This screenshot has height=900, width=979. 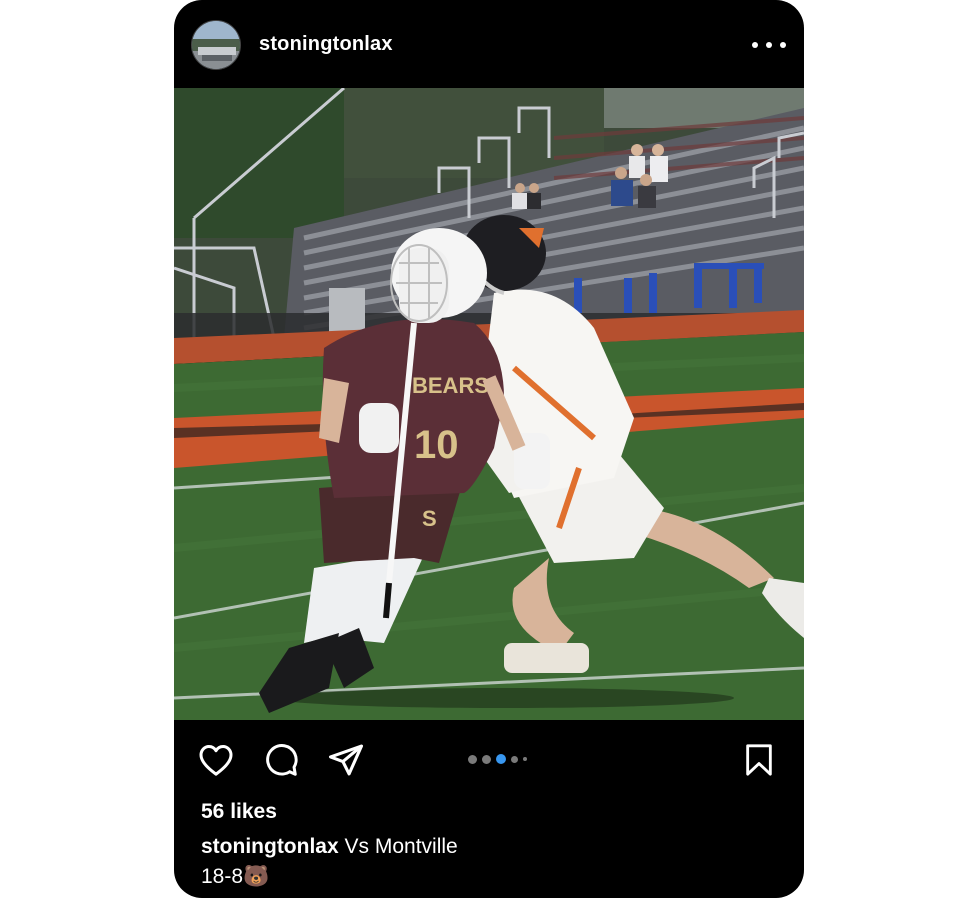 What do you see at coordinates (450, 385) in the screenshot?
I see `jersey-text: BEARS` at bounding box center [450, 385].